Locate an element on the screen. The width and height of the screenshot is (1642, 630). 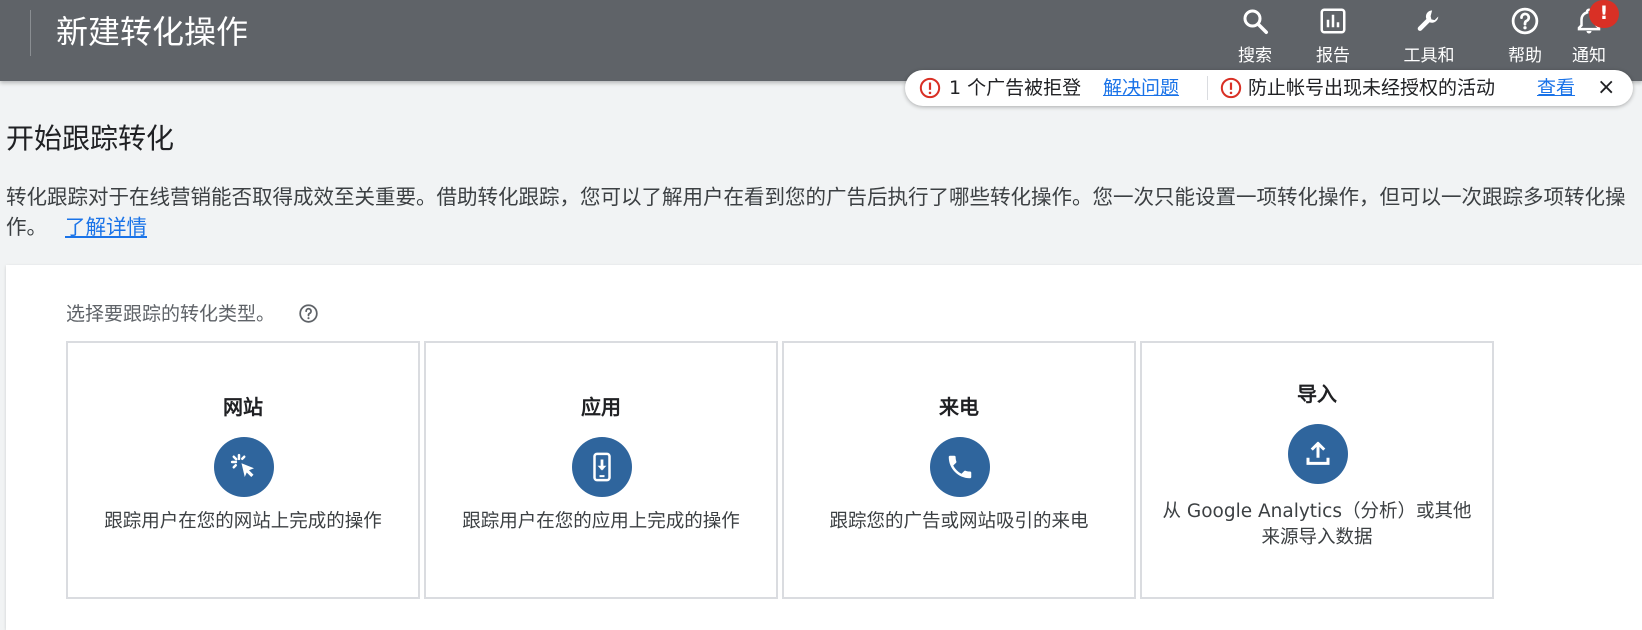
website-conversion-card: 网站 跟踪用户在您的网站上完成的操作 is located at coordinates (243, 470).